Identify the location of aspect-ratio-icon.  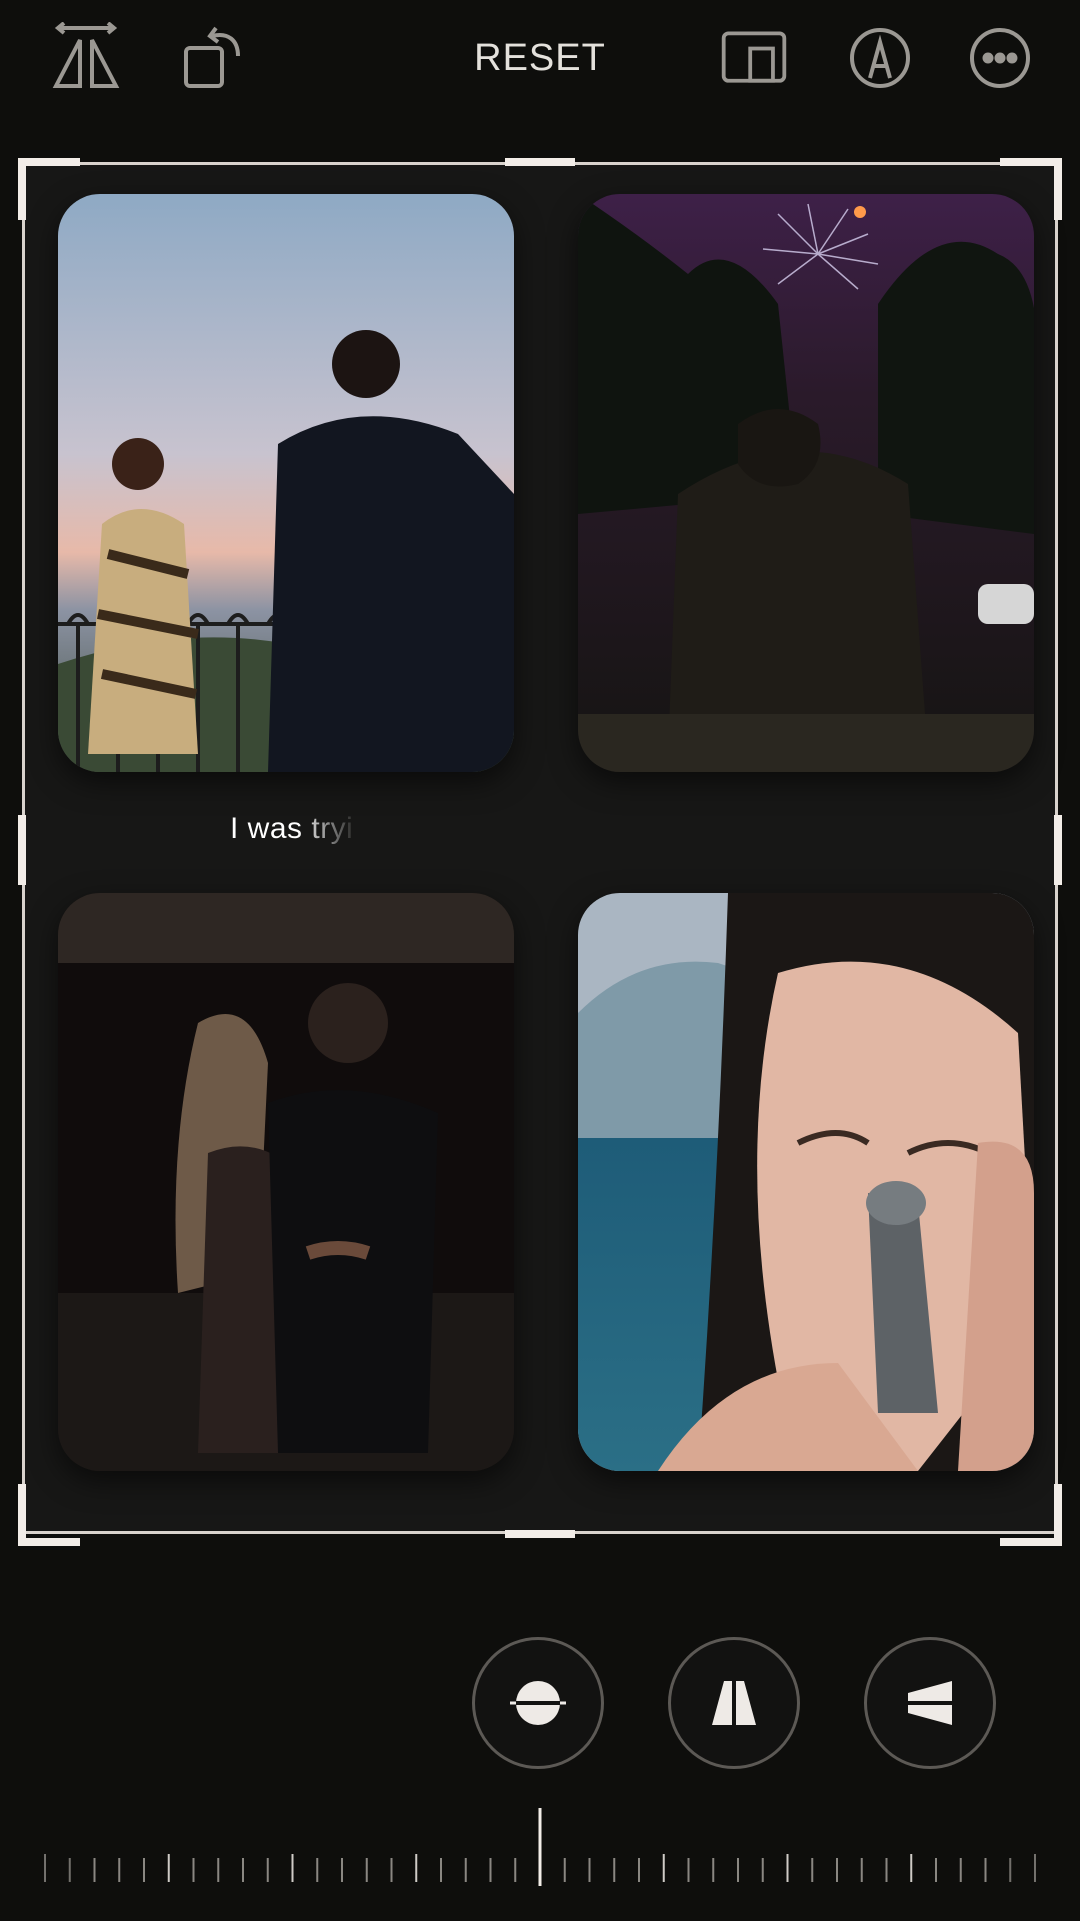
(754, 58).